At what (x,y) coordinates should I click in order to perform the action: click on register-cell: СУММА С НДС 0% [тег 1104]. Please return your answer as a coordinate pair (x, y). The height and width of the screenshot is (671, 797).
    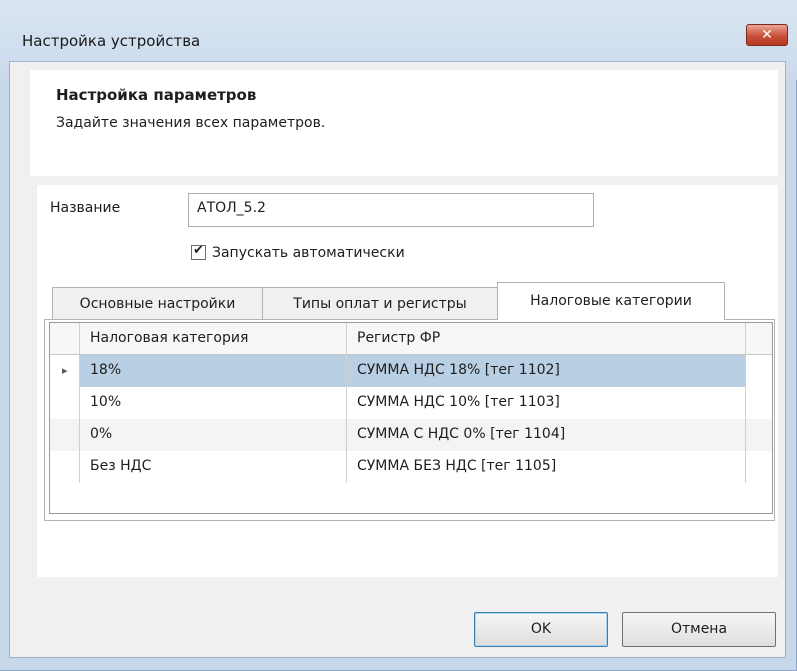
    Looking at the image, I should click on (546, 435).